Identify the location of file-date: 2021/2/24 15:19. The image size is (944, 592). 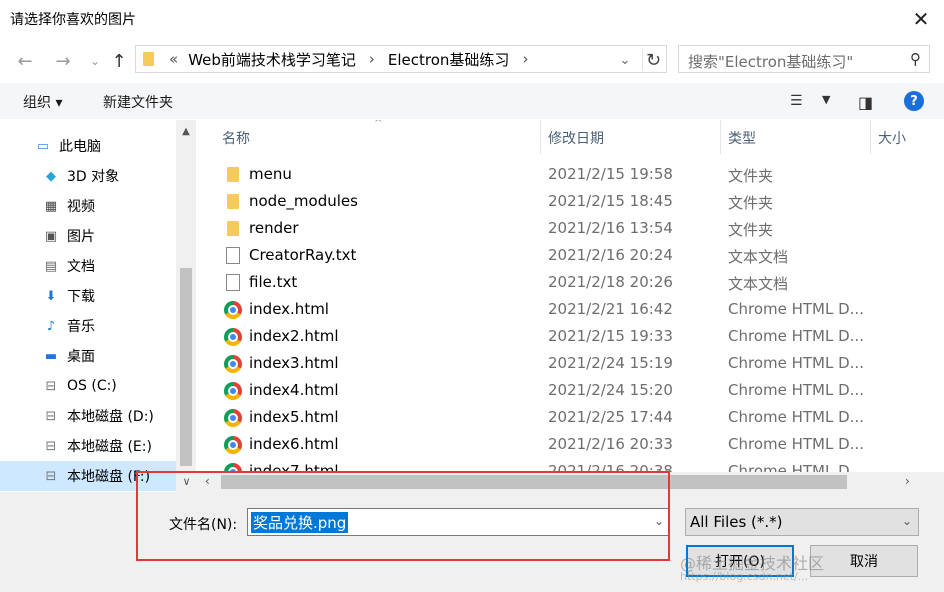
(610, 363).